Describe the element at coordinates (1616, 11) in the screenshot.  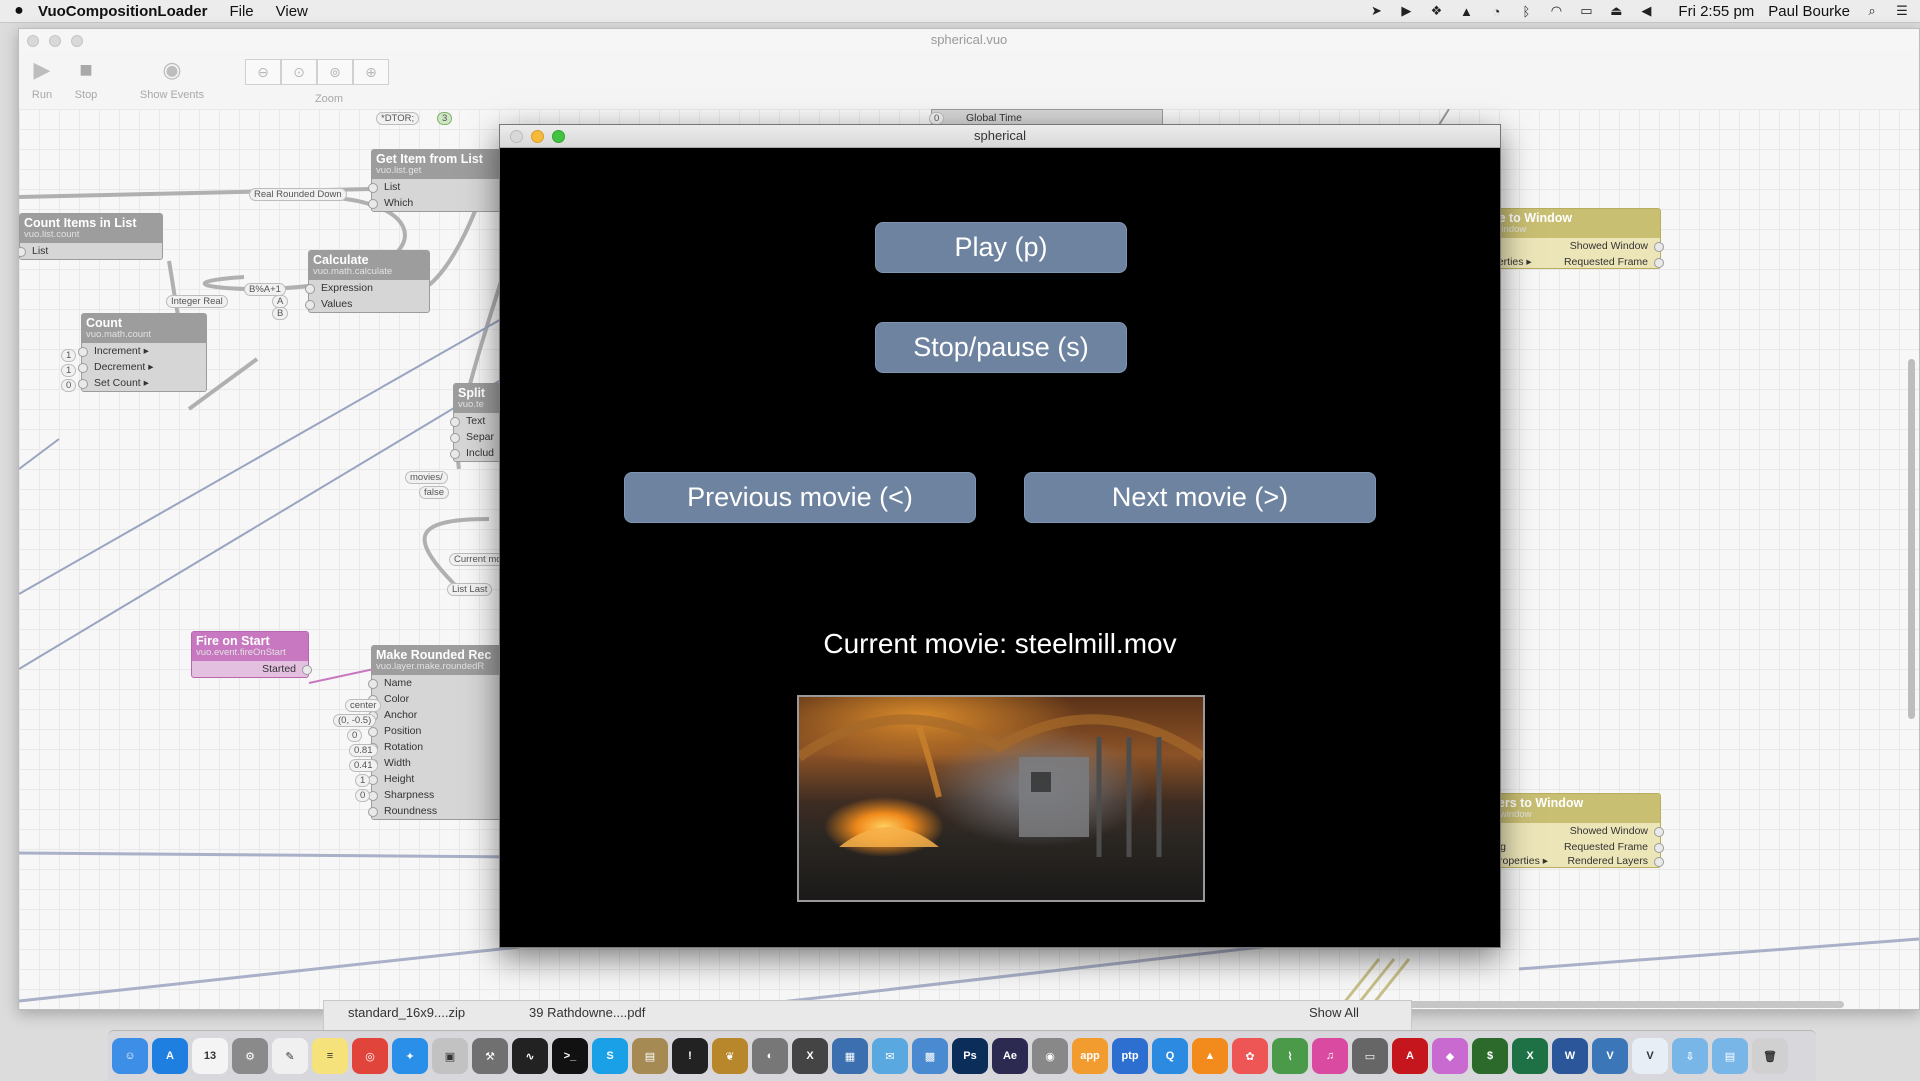
I see `eject-icon: ⏏` at that location.